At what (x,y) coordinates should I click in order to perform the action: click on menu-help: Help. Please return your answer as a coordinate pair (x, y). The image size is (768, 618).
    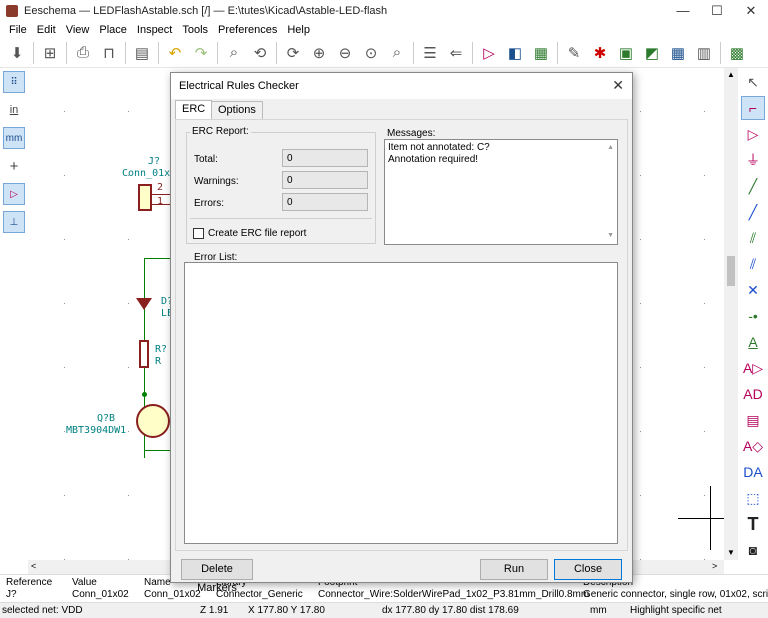
    Looking at the image, I should click on (298, 30).